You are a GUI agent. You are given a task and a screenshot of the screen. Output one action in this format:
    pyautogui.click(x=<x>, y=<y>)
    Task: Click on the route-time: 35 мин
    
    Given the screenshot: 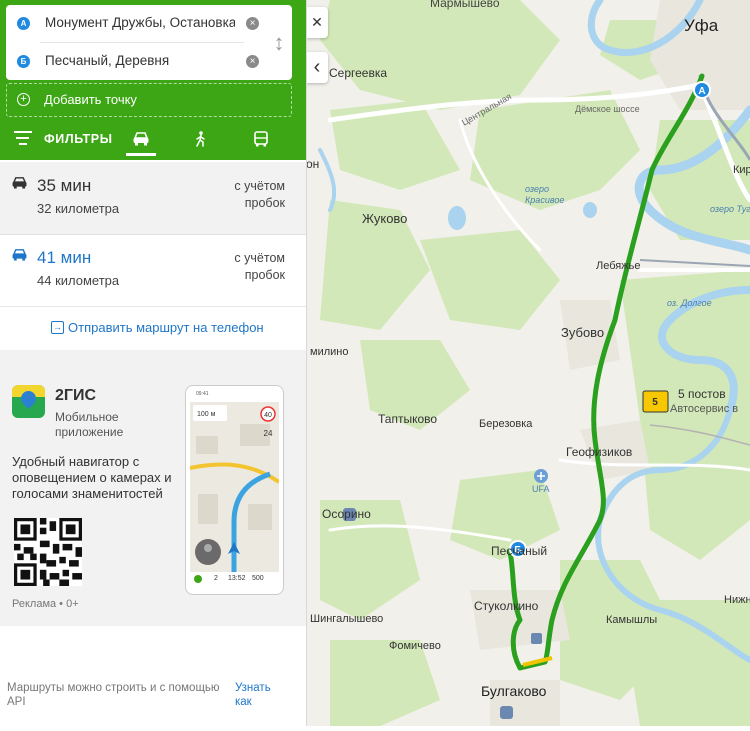 What is the action you would take?
    pyautogui.click(x=64, y=185)
    